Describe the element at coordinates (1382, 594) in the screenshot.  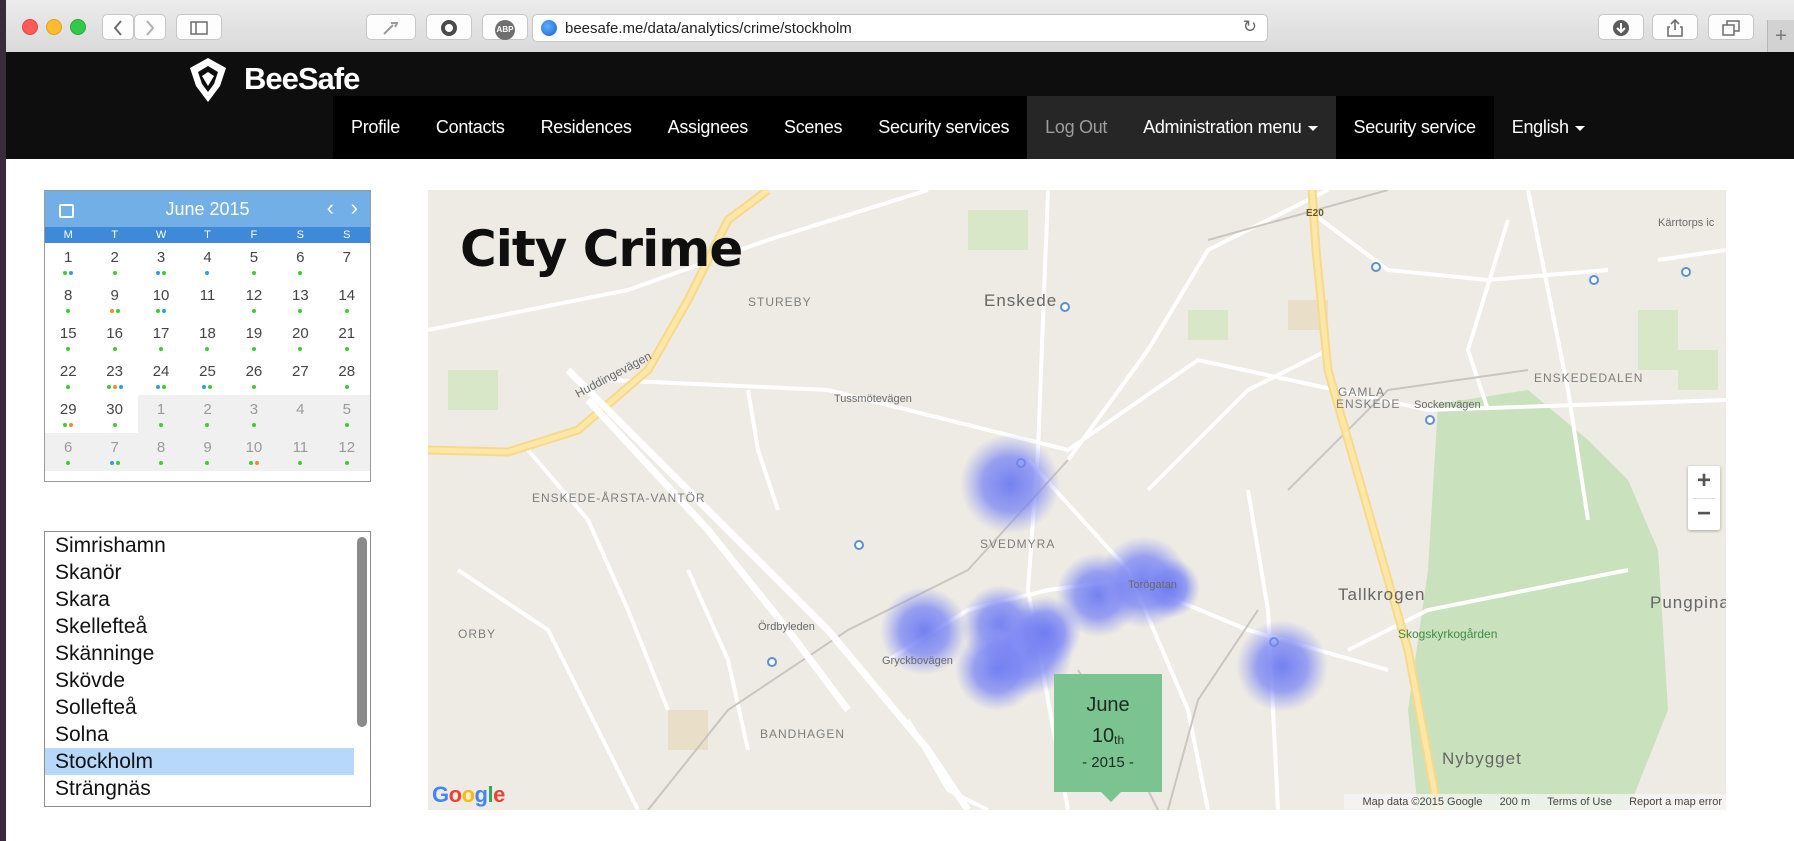
I see `map-label: Tallkrogen` at that location.